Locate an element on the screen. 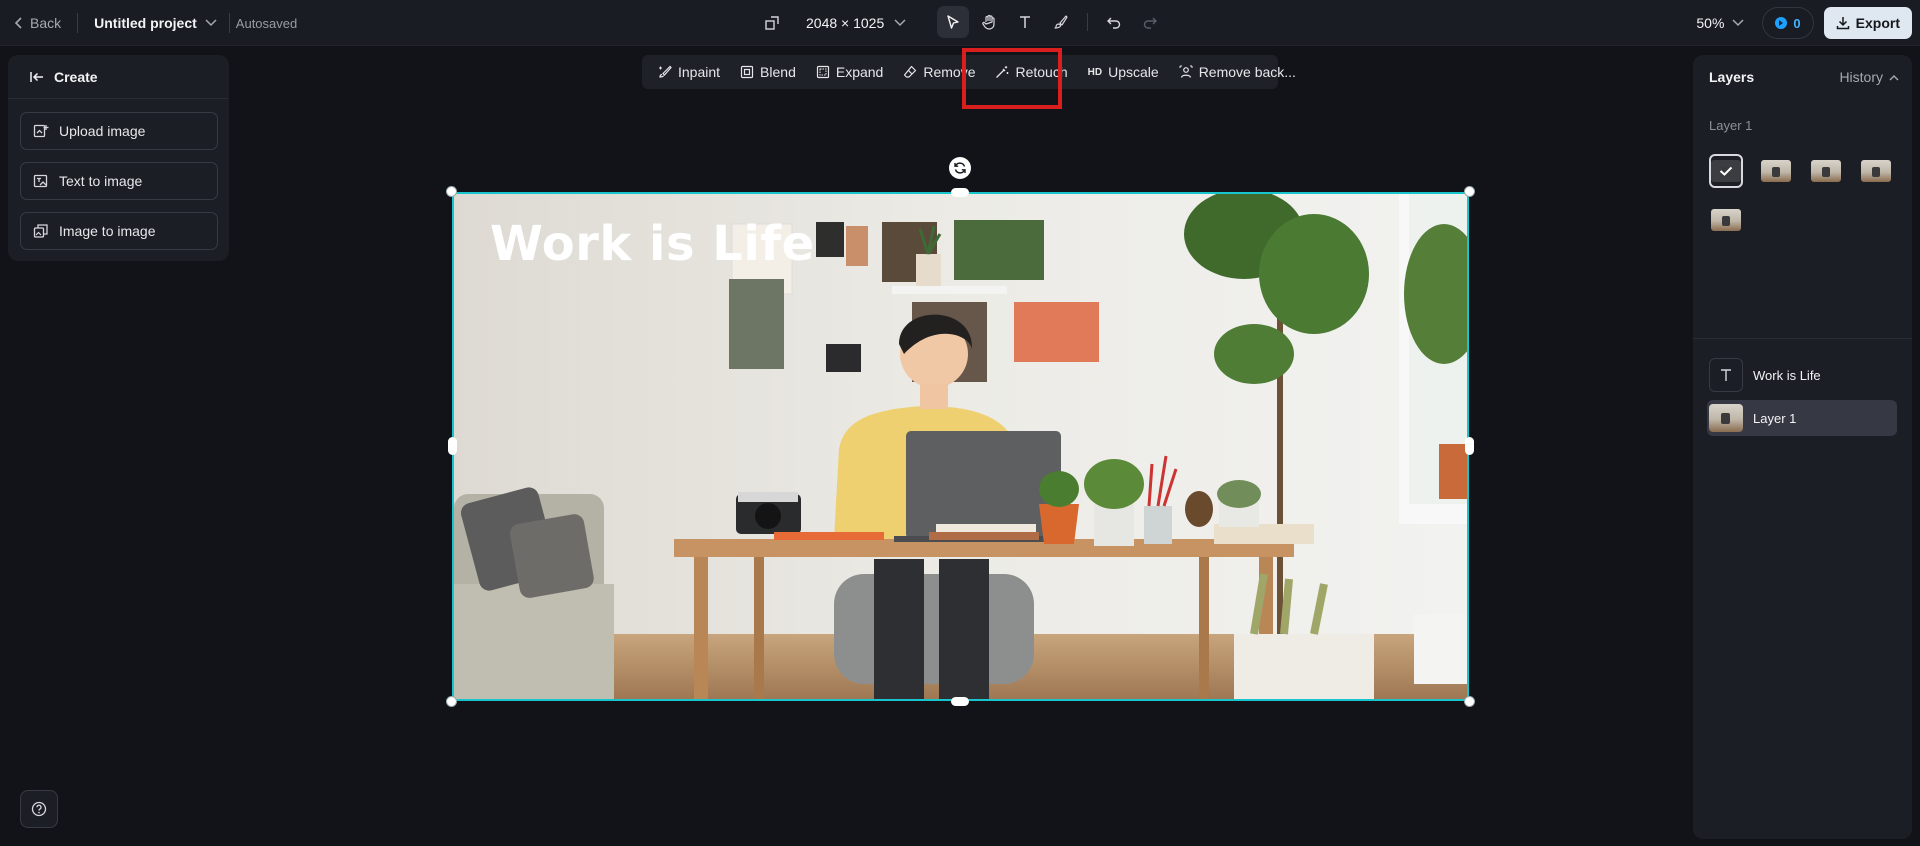  top-bar-right: 50% 0 Export is located at coordinates (1804, 23).